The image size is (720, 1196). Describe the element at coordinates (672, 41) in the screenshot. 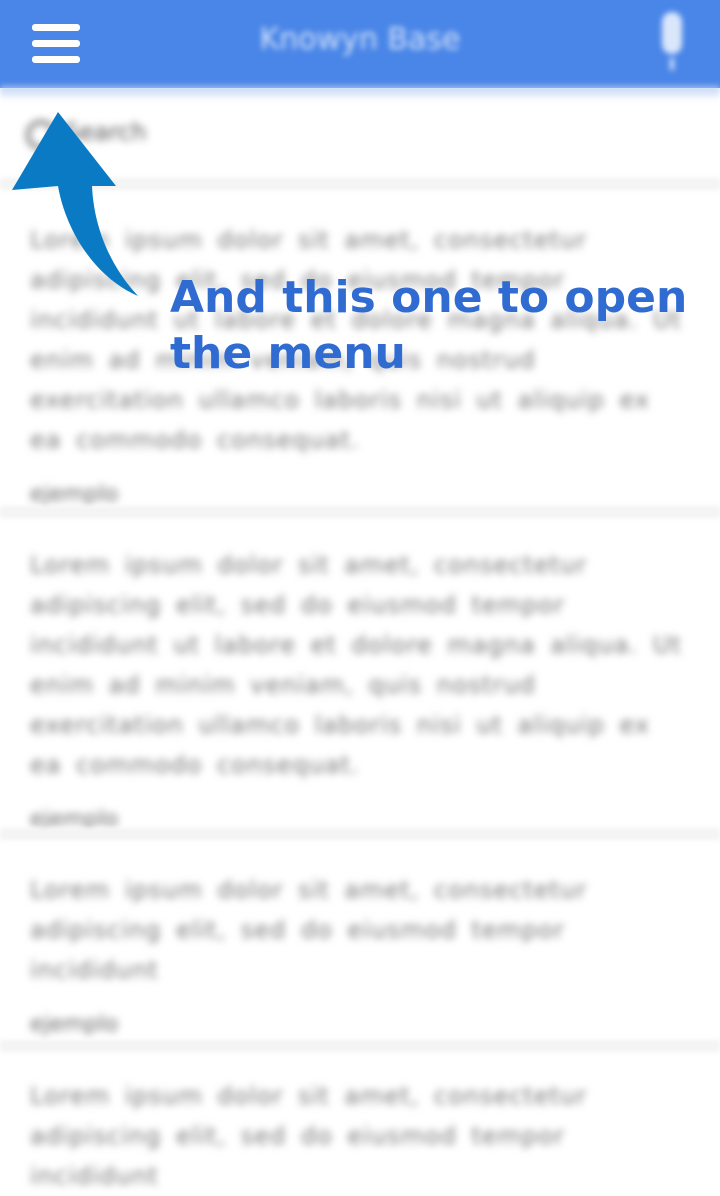

I see `microphone-icon` at that location.